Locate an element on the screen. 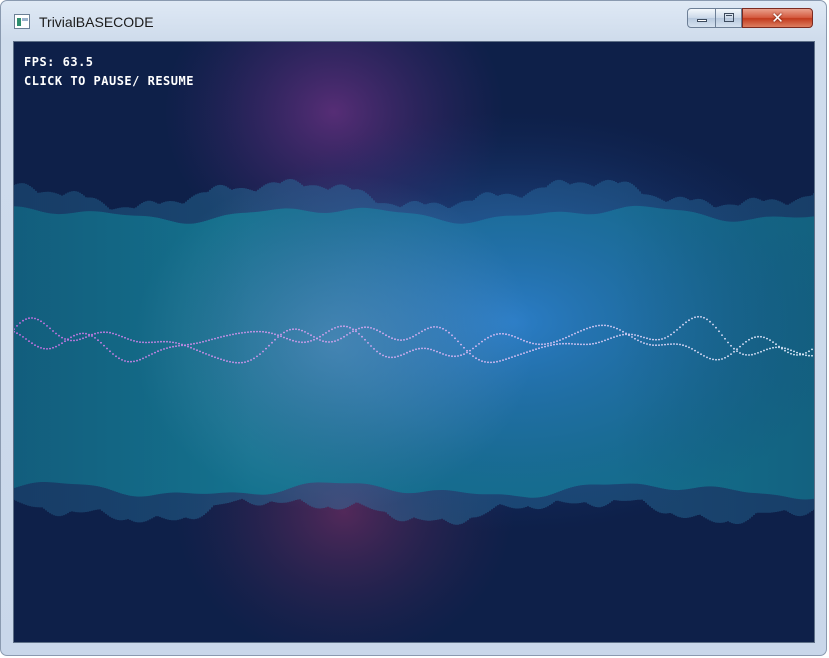  minimize-icon is located at coordinates (702, 20).